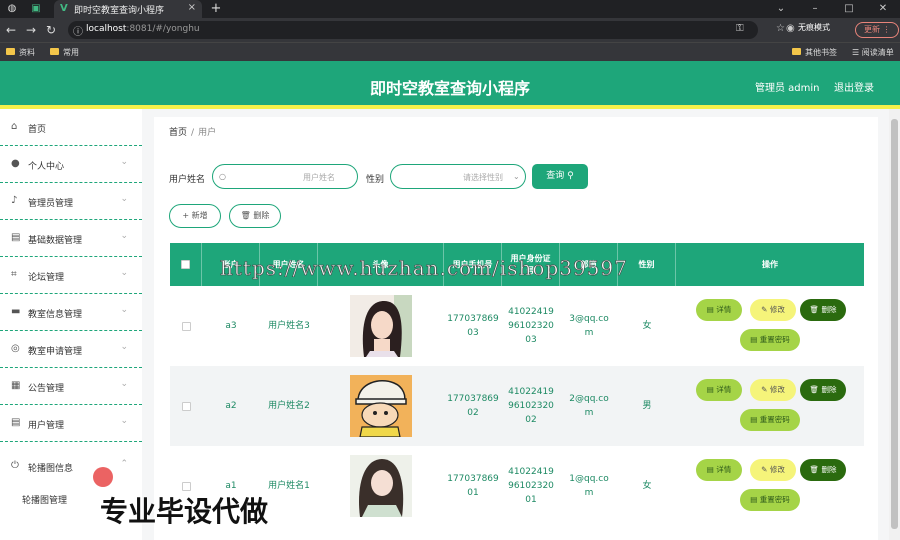  Describe the element at coordinates (44, 499) in the screenshot. I see `sidebar-subitem-carousel: 轮播图管理` at that location.